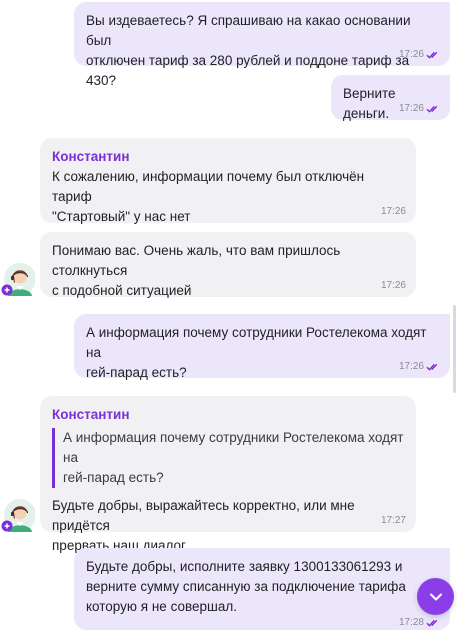  What do you see at coordinates (454, 349) in the screenshot?
I see `scrollbar-thumb` at bounding box center [454, 349].